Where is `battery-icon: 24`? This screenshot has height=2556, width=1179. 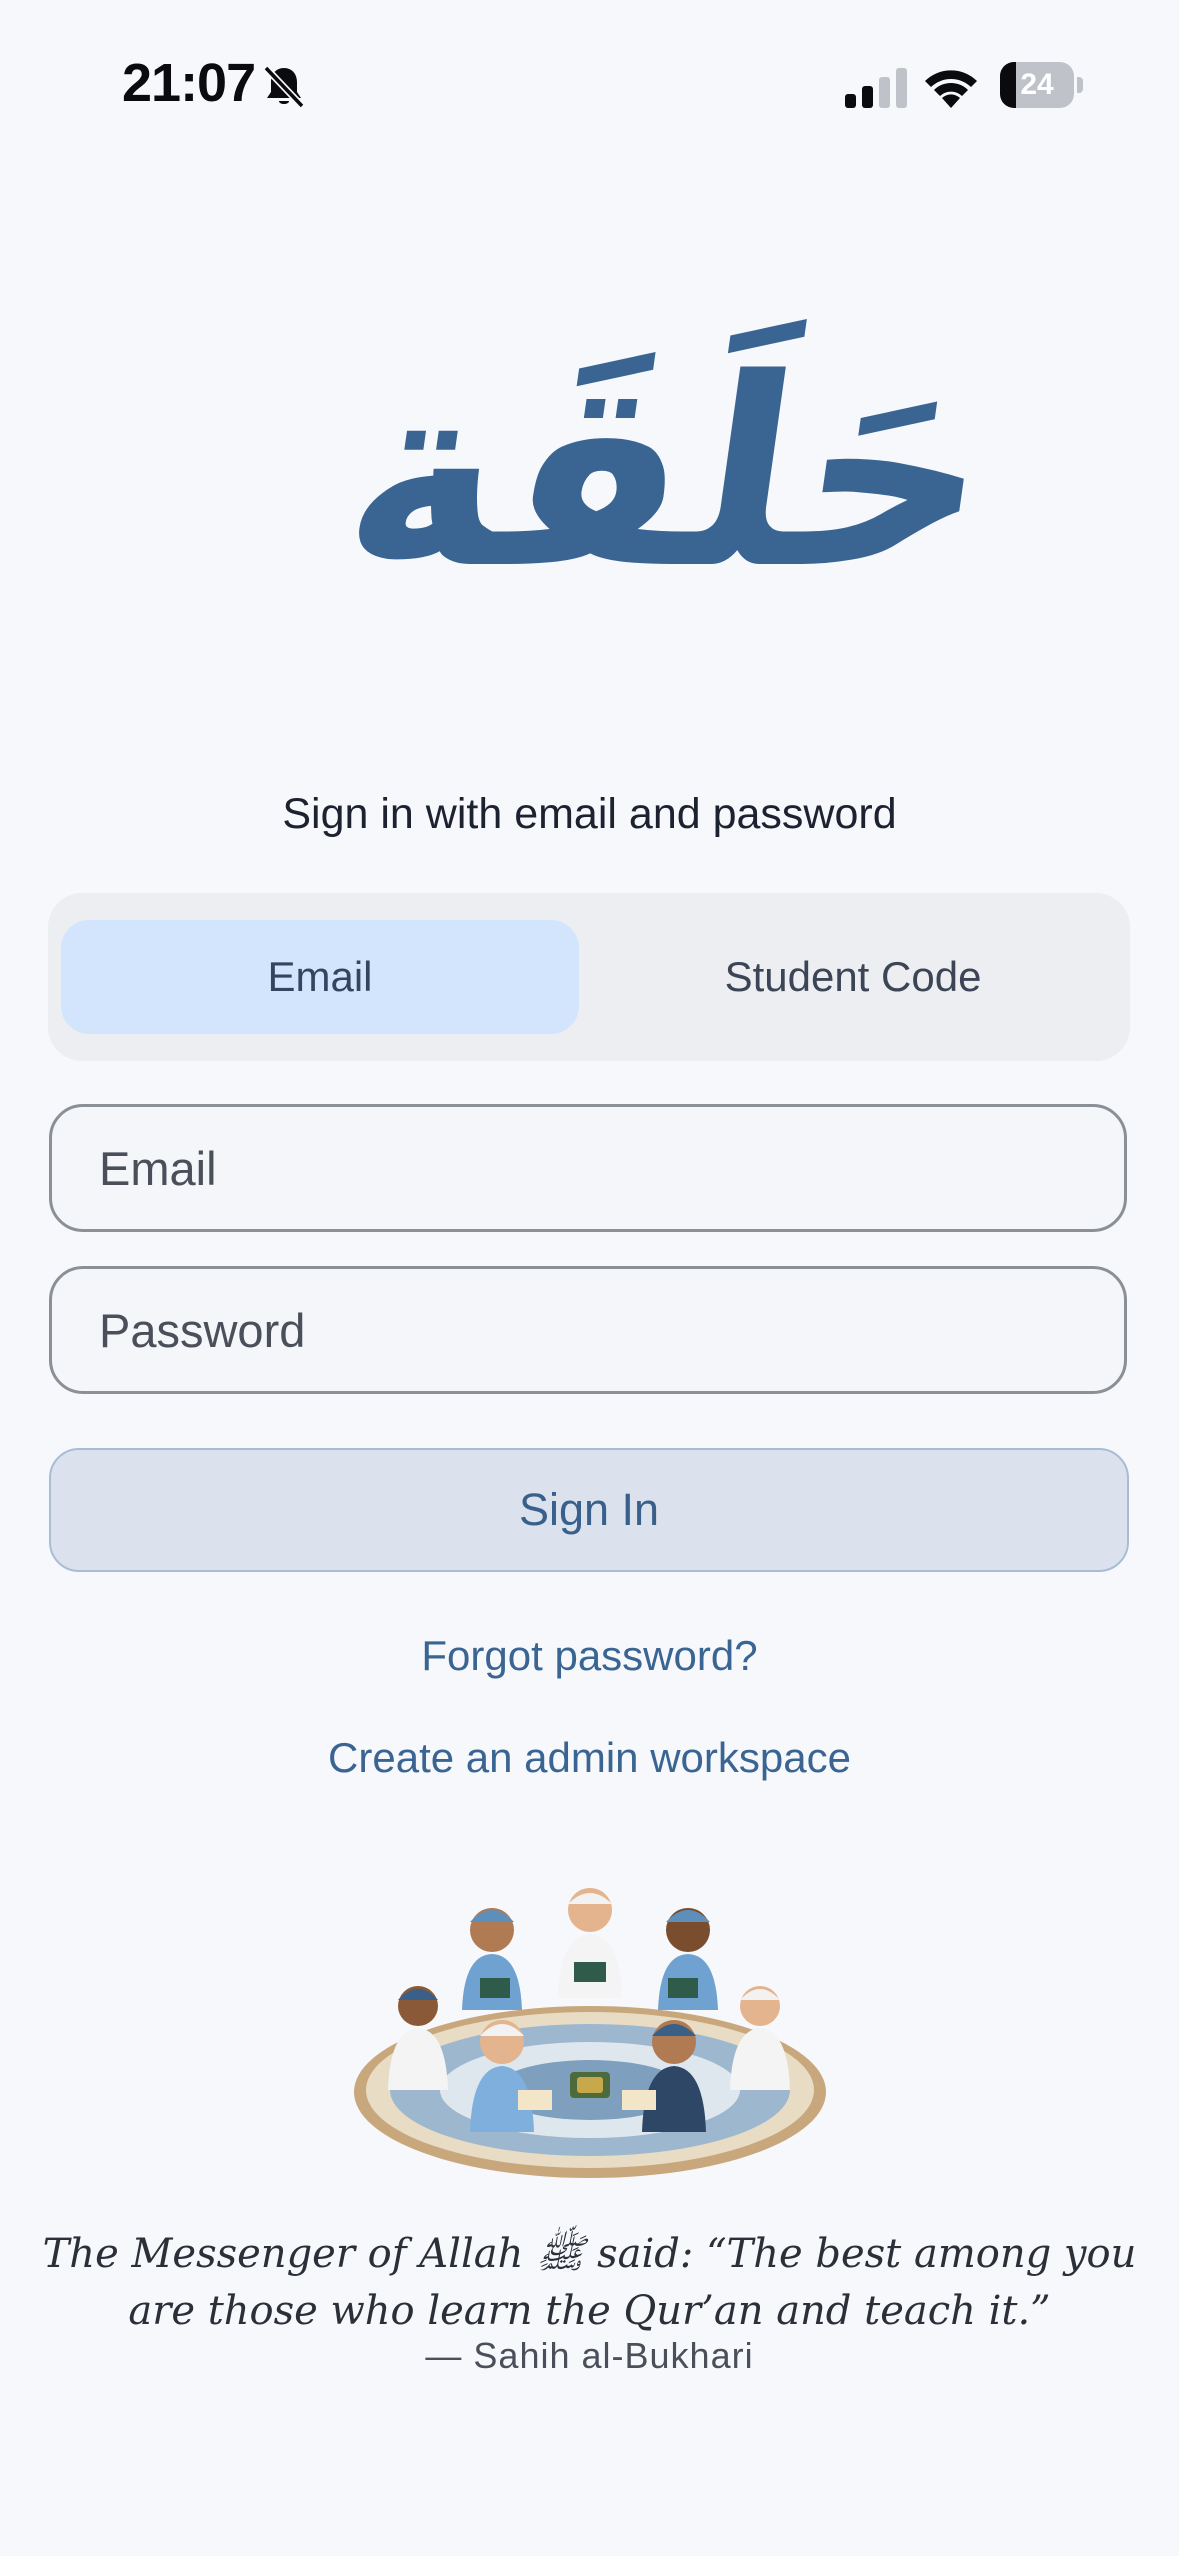
battery-icon: 24 is located at coordinates (1042, 85).